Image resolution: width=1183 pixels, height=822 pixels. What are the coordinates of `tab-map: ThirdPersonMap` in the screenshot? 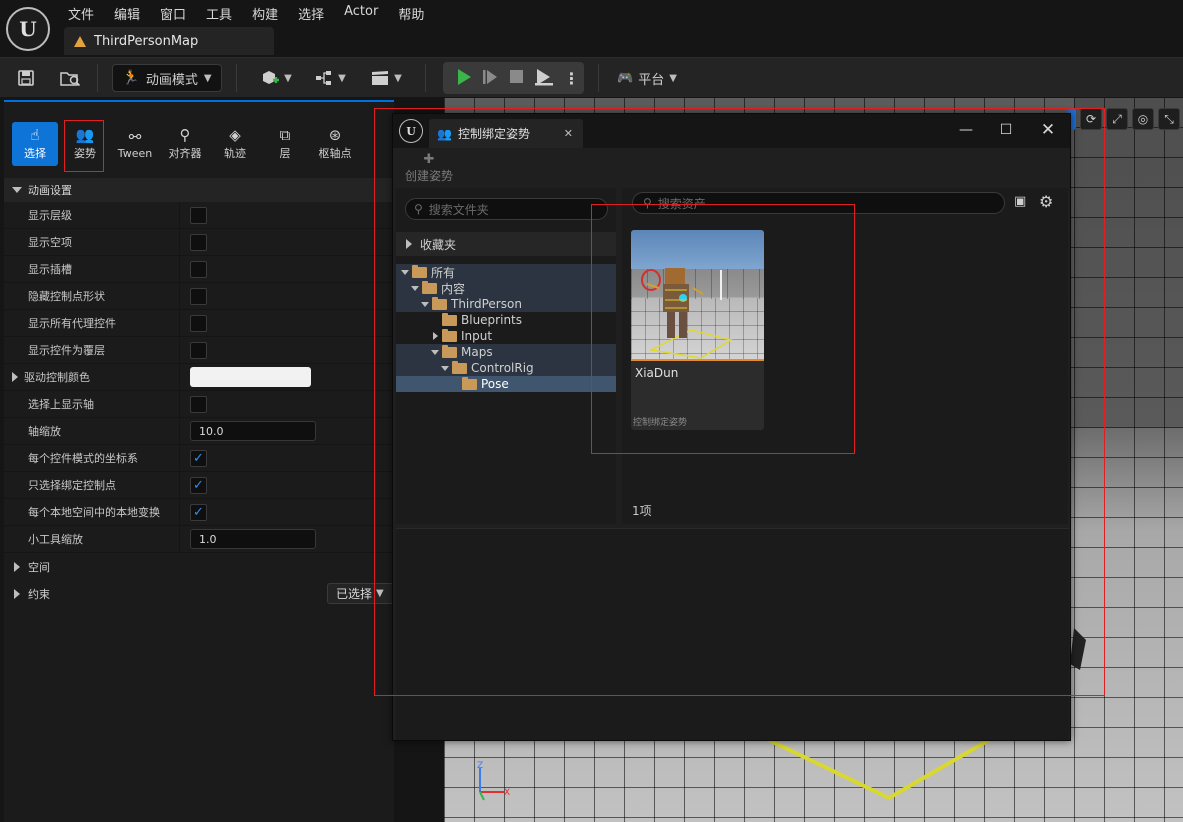 It's located at (169, 41).